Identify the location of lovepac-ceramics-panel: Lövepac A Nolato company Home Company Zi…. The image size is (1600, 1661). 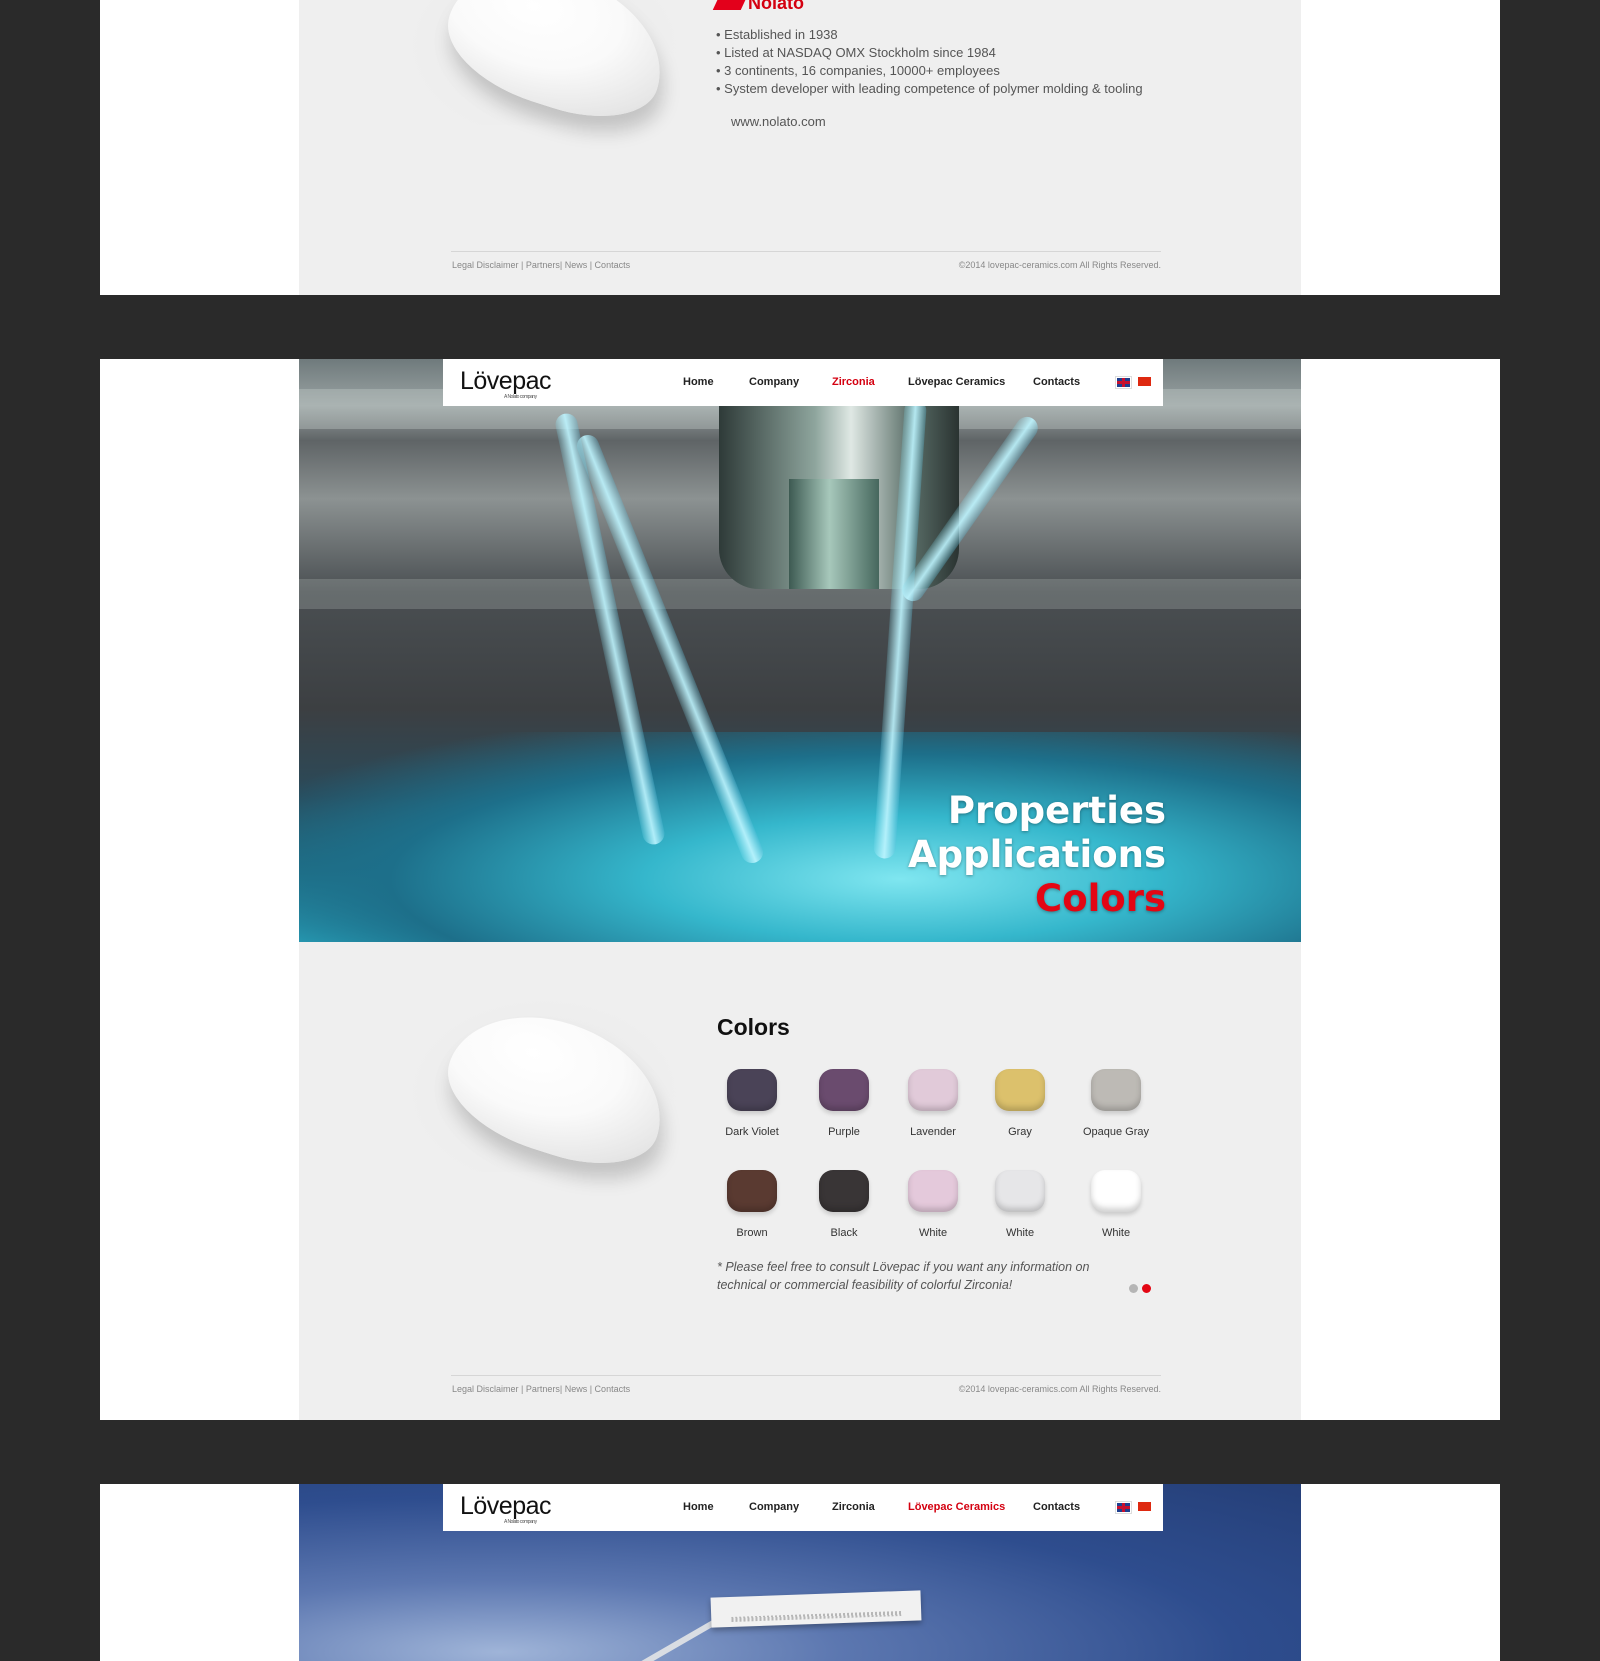
(800, 1572).